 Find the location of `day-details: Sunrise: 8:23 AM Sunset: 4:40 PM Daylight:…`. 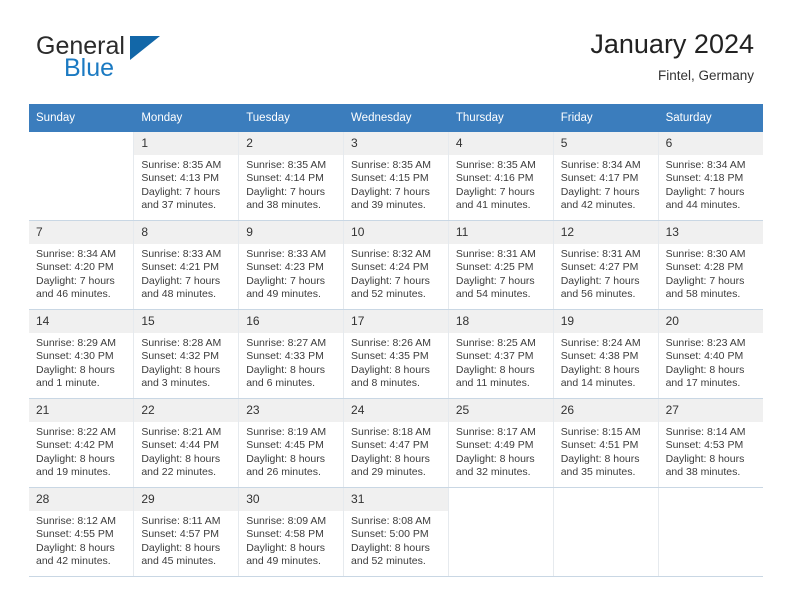

day-details: Sunrise: 8:23 AM Sunset: 4:40 PM Daylight:… is located at coordinates (711, 362).